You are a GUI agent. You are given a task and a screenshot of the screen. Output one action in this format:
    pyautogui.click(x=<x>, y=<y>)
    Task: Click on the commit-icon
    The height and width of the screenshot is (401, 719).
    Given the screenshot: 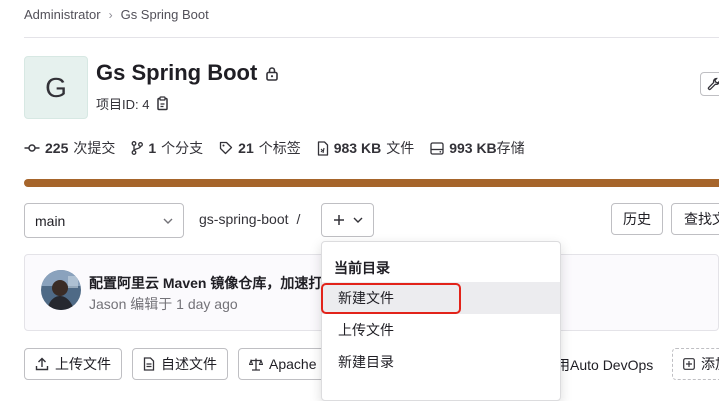 What is the action you would take?
    pyautogui.click(x=32, y=148)
    